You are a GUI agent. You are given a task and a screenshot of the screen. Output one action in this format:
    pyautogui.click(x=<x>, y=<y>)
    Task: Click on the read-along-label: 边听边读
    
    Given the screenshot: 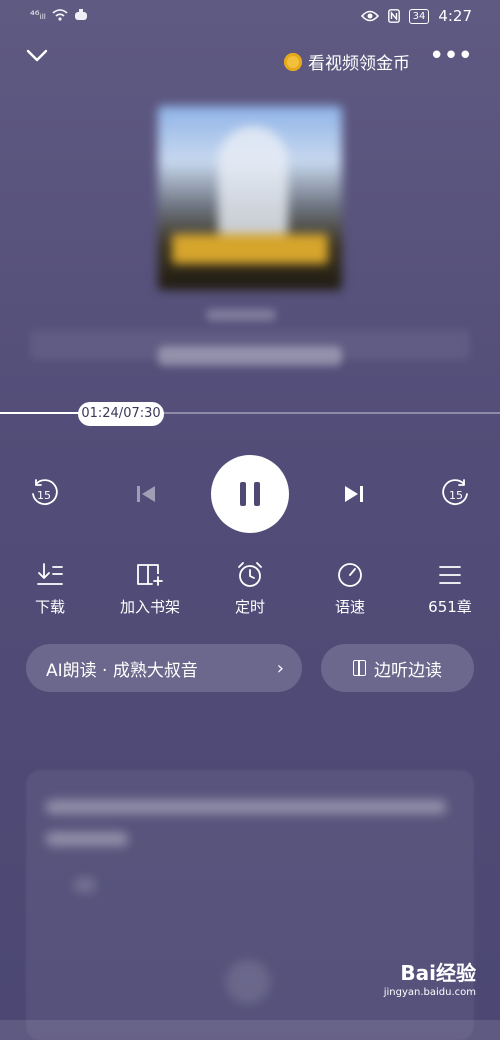 What is the action you would take?
    pyautogui.click(x=408, y=670)
    